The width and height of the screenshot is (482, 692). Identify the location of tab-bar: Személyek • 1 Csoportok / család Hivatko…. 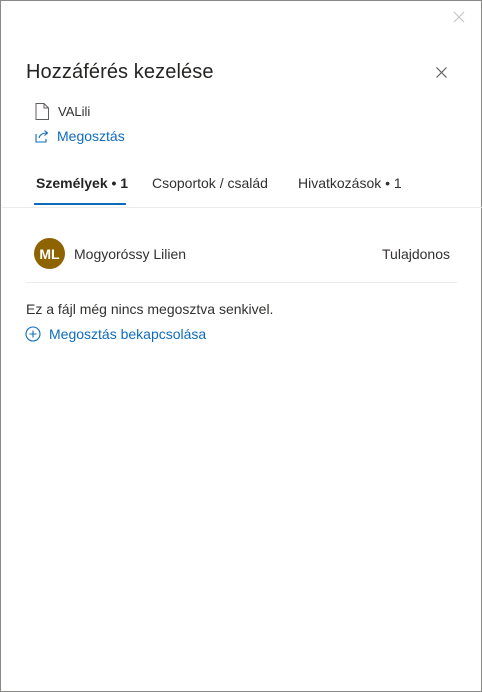
(246, 187).